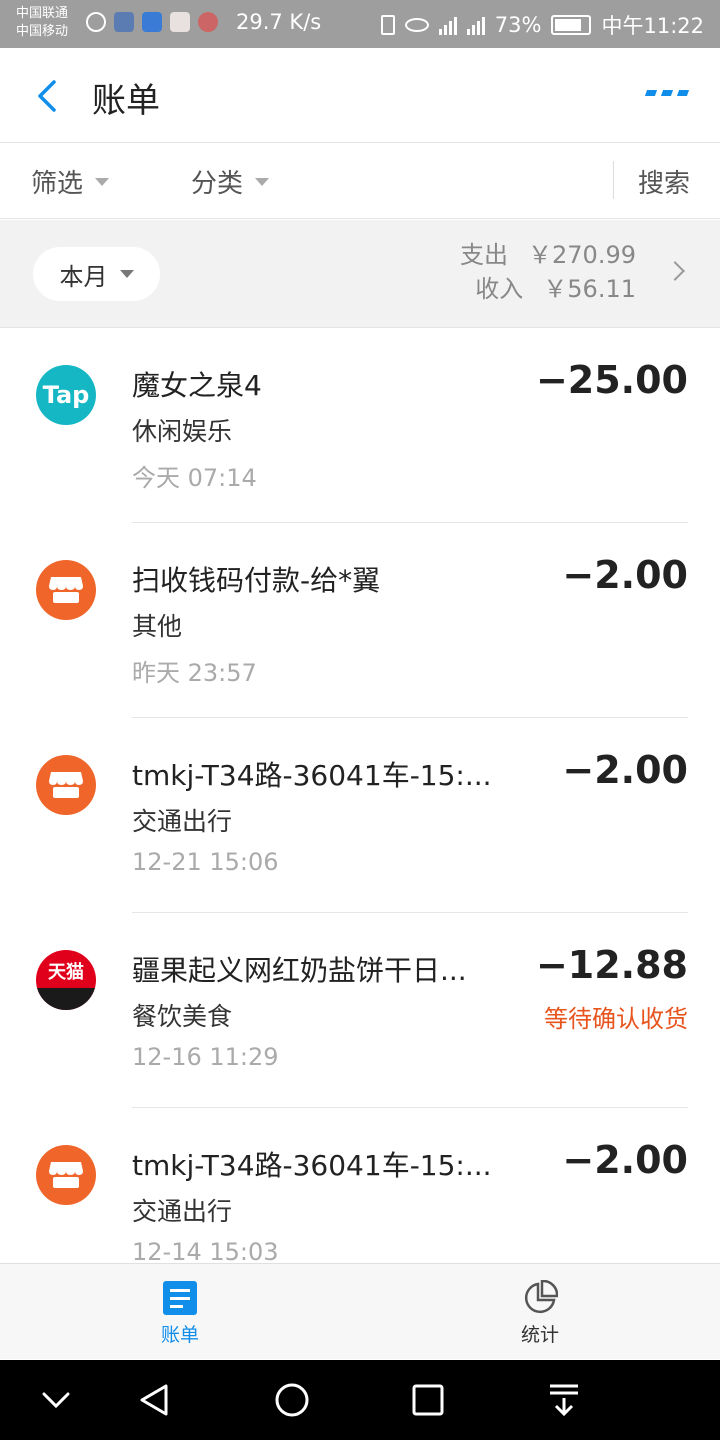  I want to click on clock: 中午11:22, so click(652, 26).